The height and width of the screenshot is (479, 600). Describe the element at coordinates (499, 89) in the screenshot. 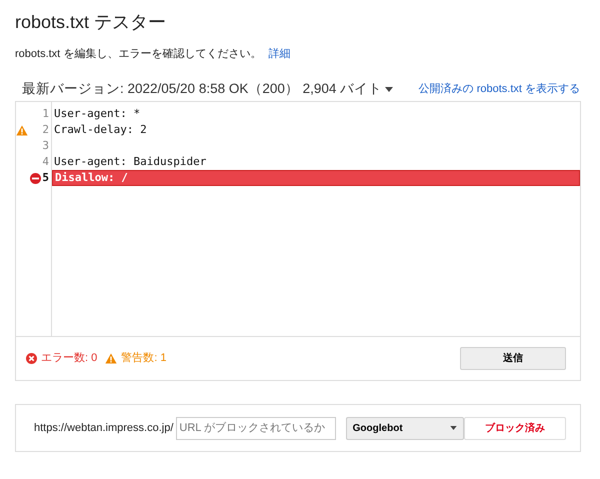

I see `view-published-link: 公開済みの robots.txt を表示する` at that location.